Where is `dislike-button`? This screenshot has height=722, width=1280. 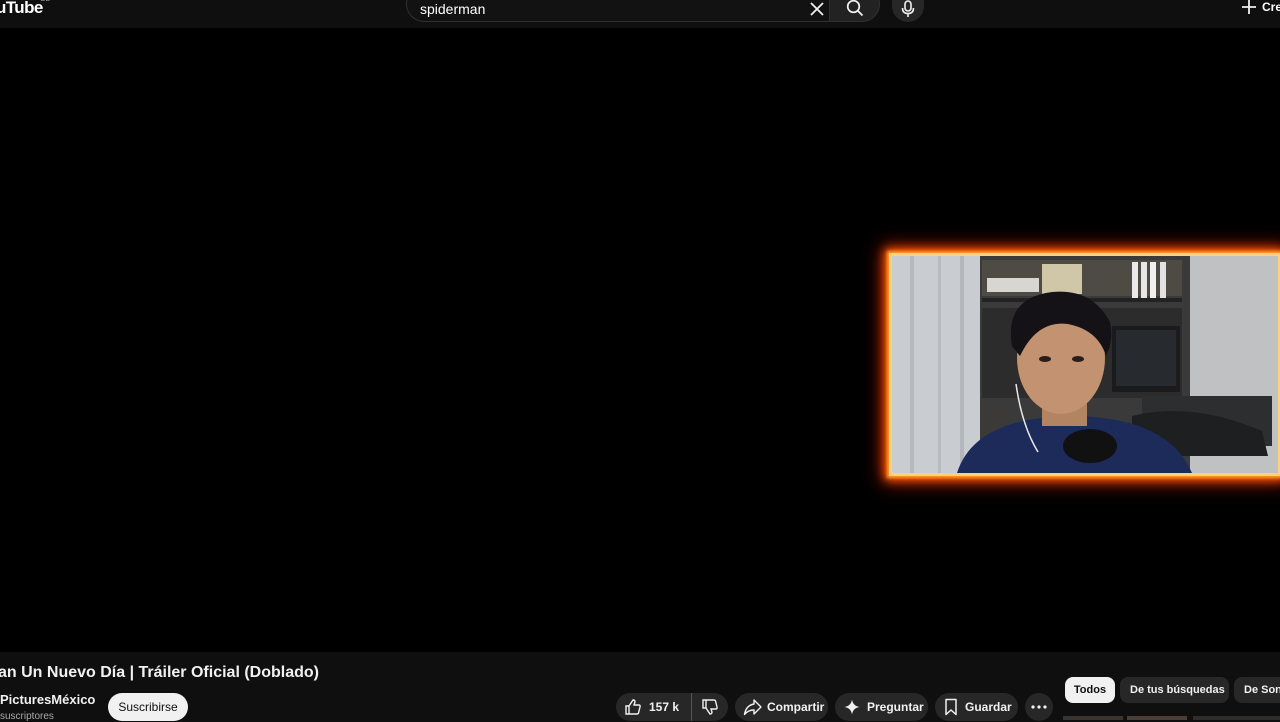 dislike-button is located at coordinates (710, 707).